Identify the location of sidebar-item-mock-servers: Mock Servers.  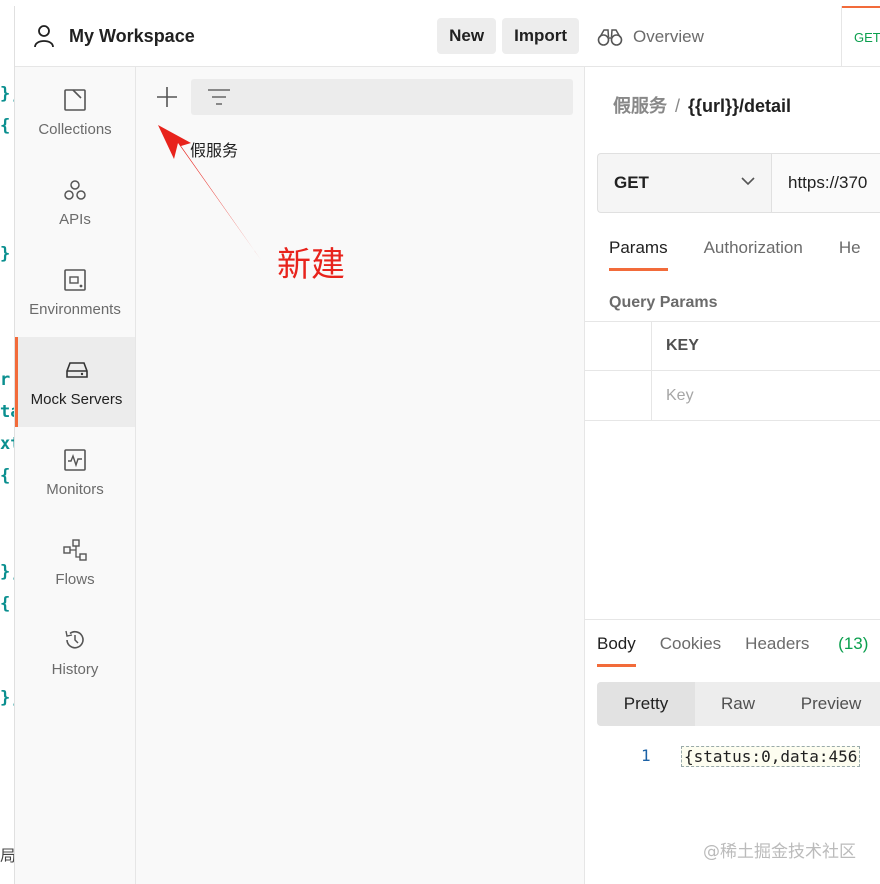
(75, 382).